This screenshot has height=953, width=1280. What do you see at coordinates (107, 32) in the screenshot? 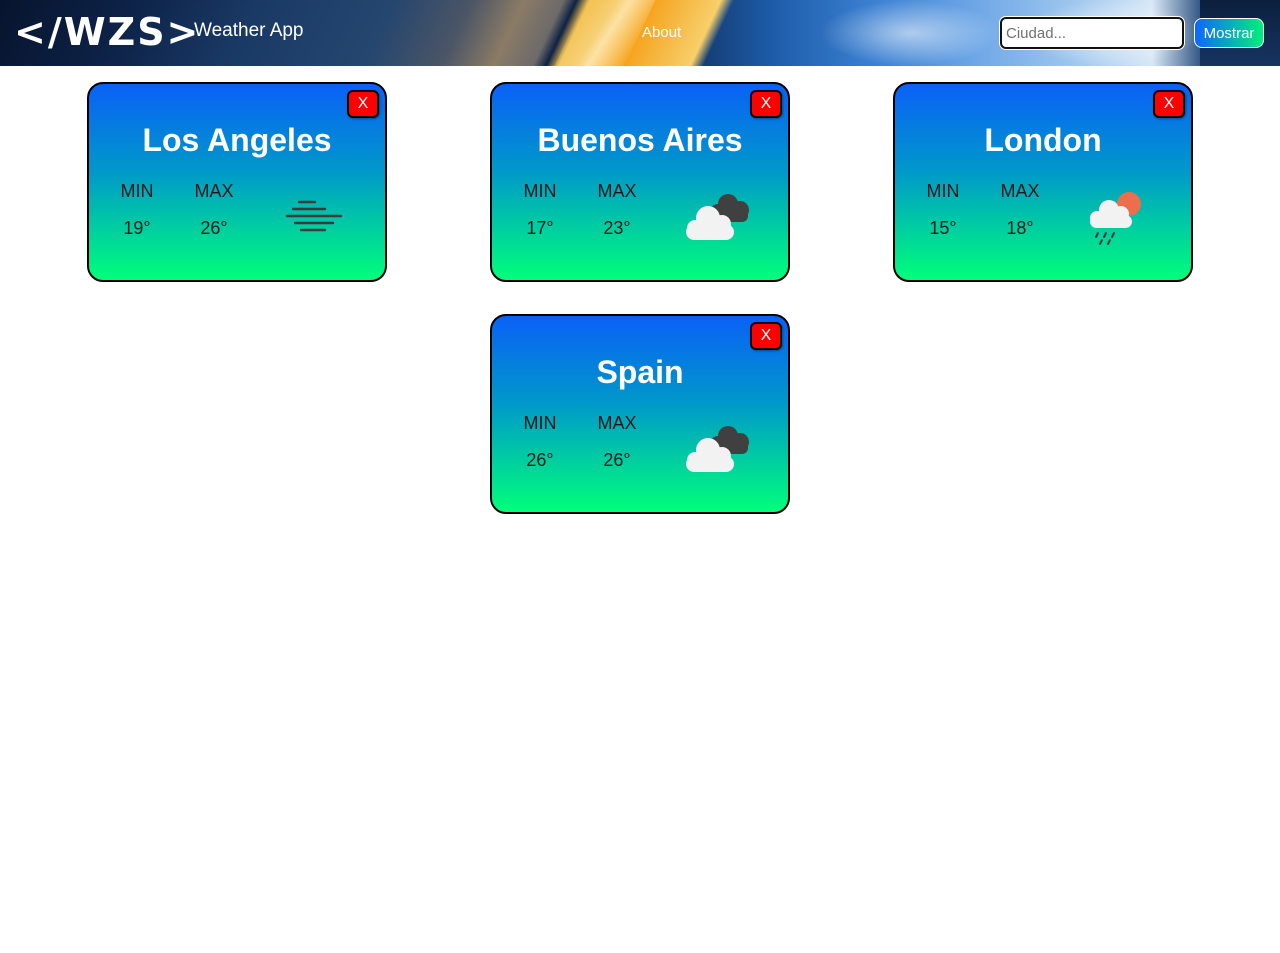
I see `logo: </WZS>` at bounding box center [107, 32].